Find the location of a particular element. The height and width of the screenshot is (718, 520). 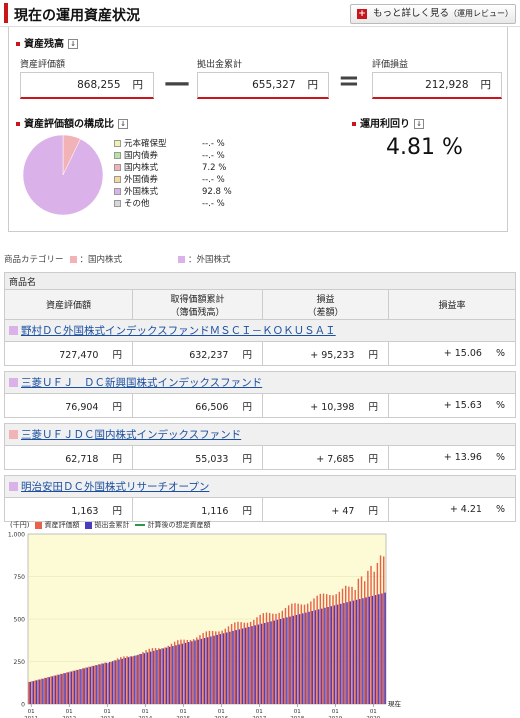

fund-name-cell: 三菱ＵＦＪ ＤＣ新興国株式インデックスファンド is located at coordinates (260, 382).